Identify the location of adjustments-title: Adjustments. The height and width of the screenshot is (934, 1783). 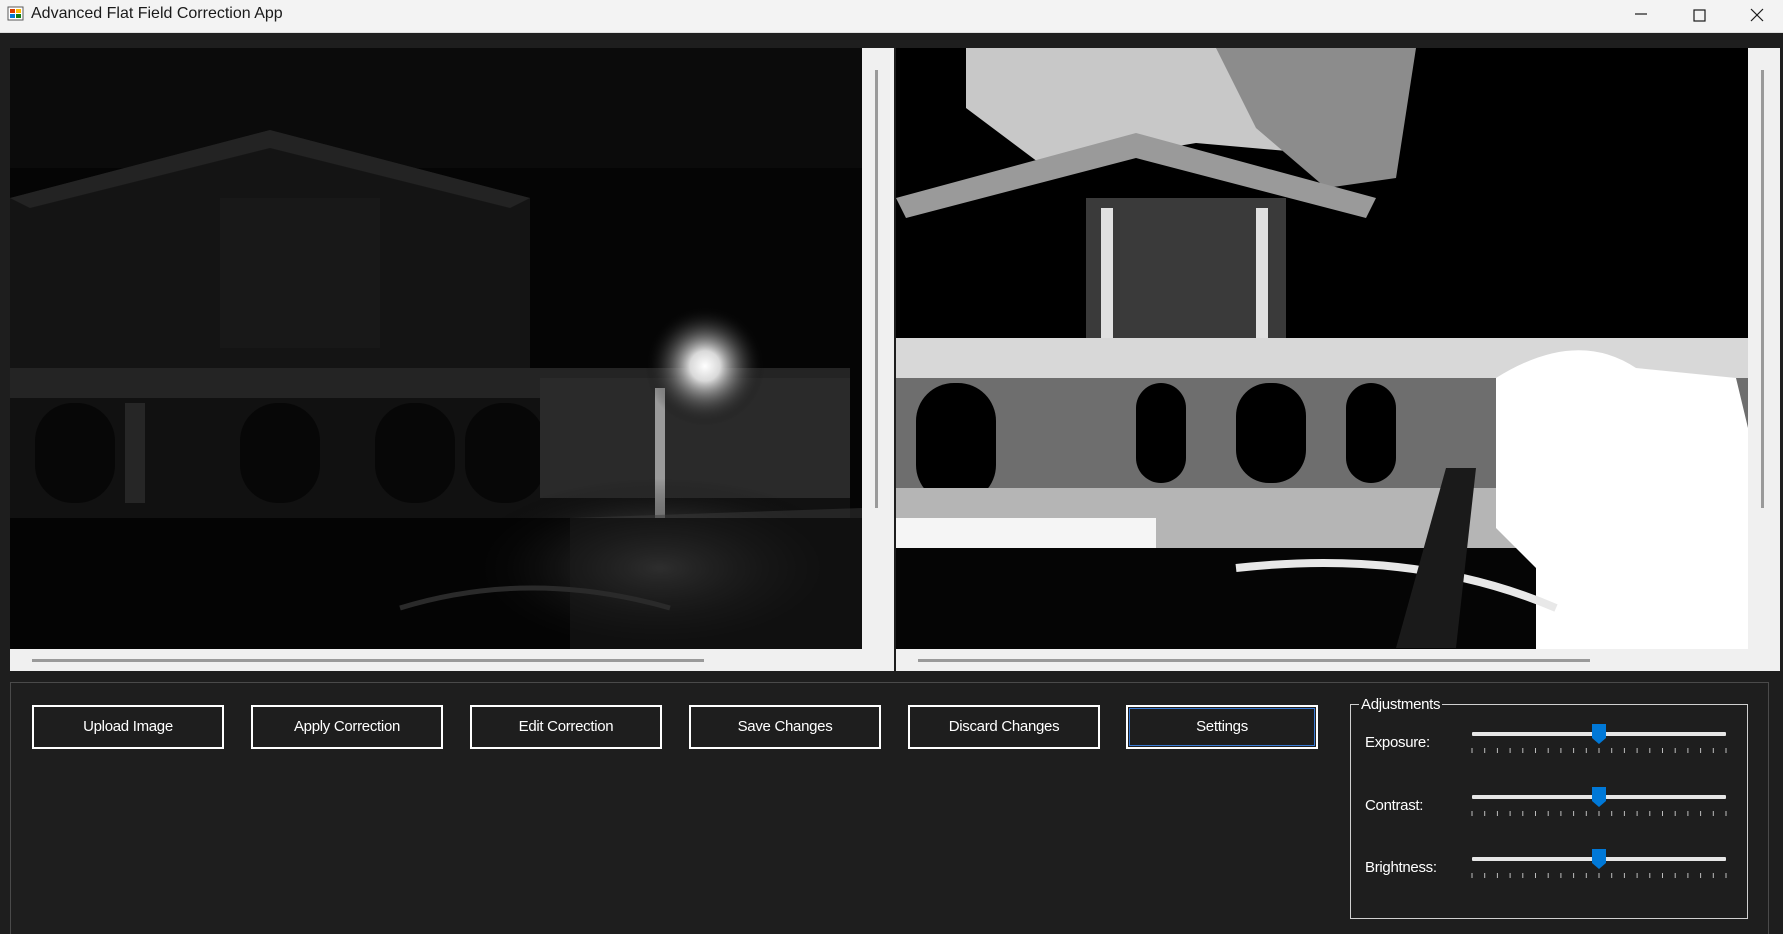
(1401, 704).